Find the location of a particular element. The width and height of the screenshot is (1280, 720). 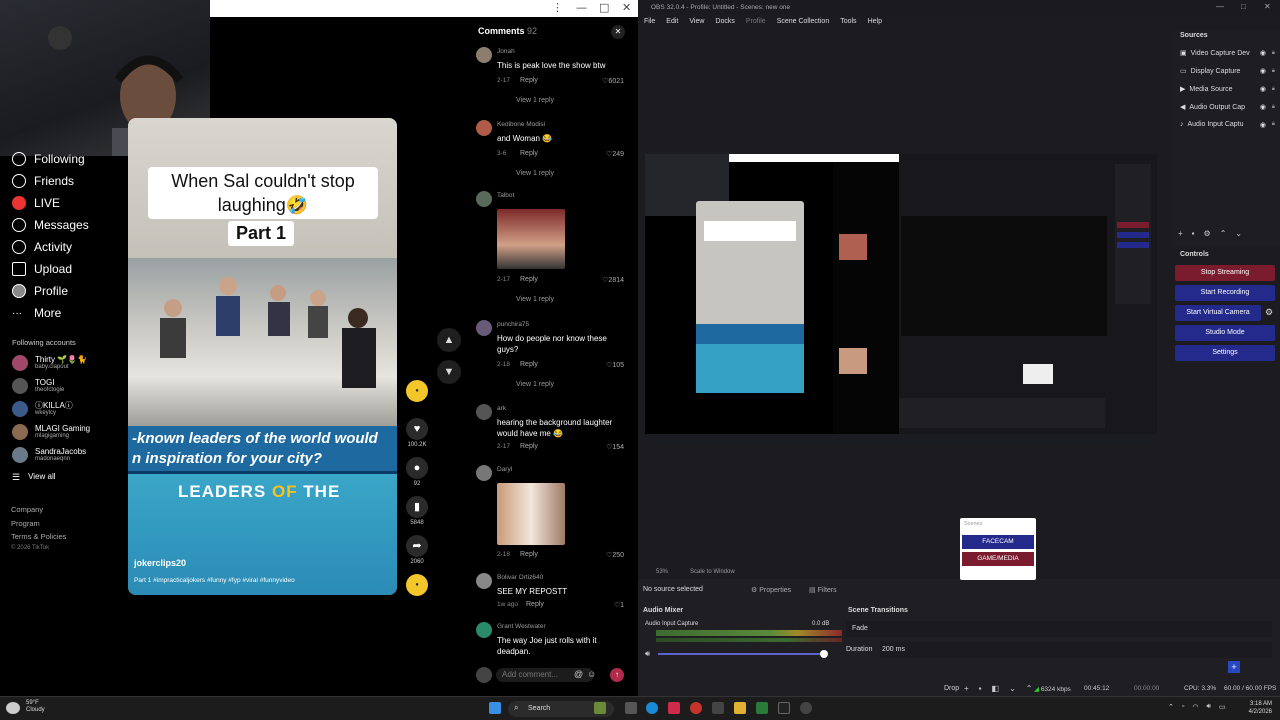

comment-user: Grant Westwater is located at coordinates (521, 626).